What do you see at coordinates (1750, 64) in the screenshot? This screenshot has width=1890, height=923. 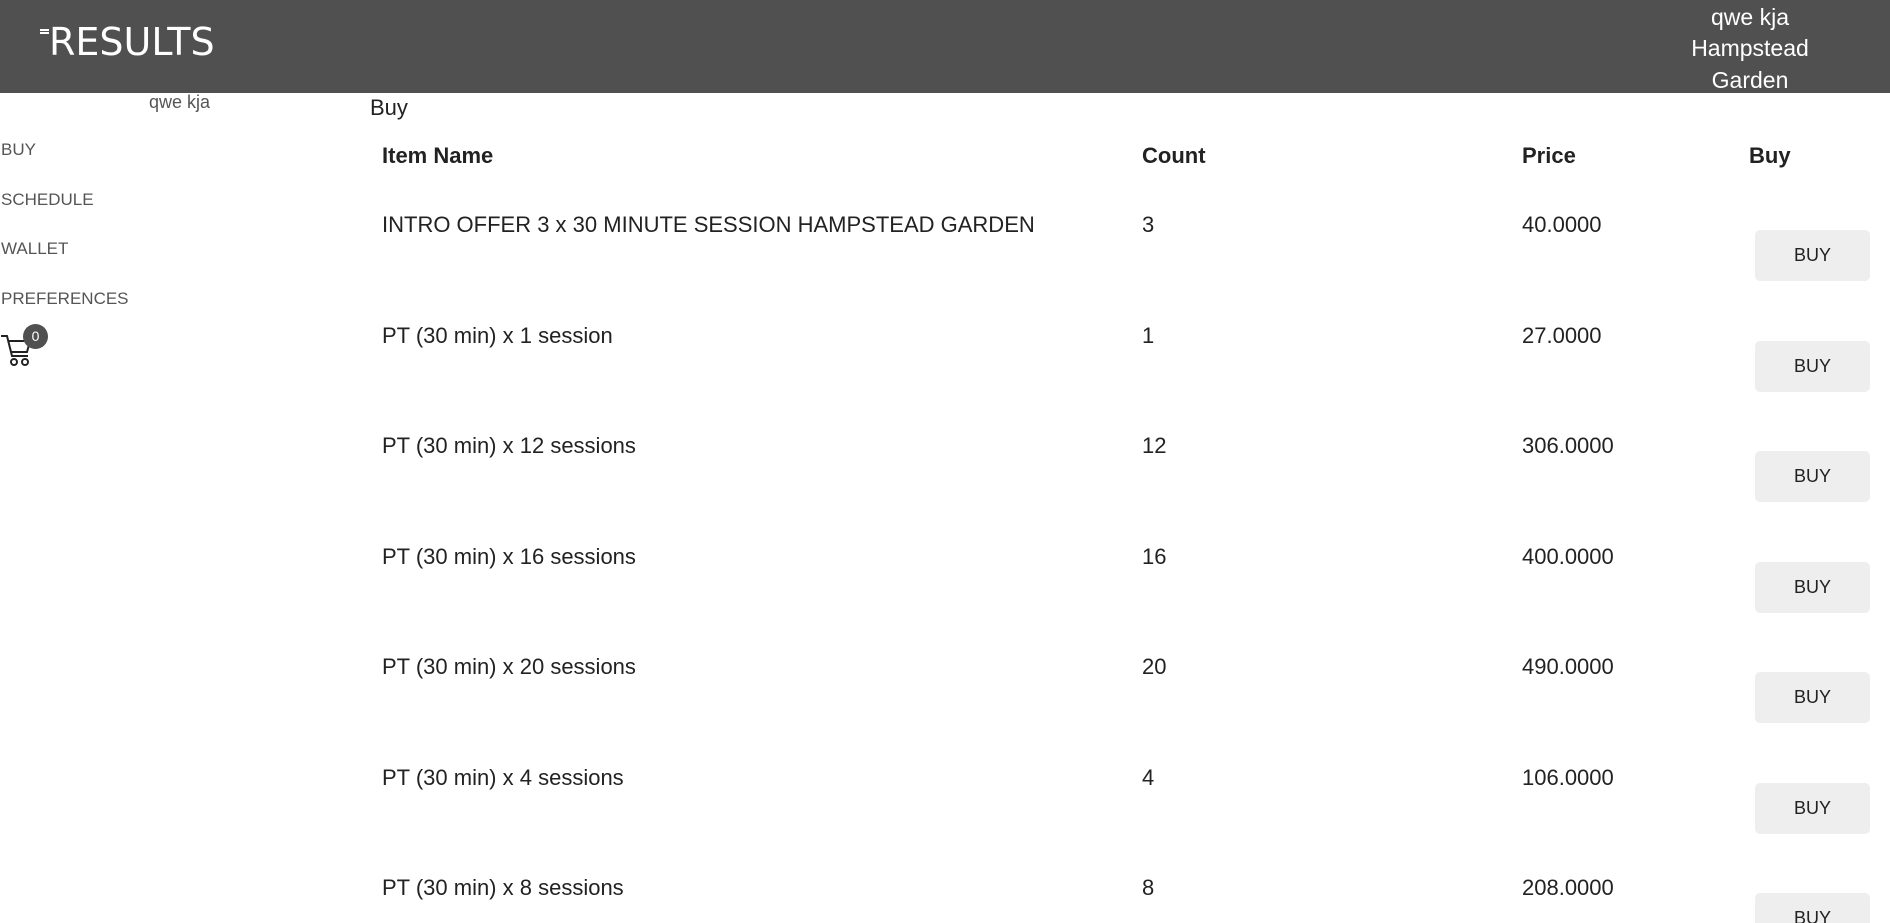 I see `header-location: Hampstead Garden` at bounding box center [1750, 64].